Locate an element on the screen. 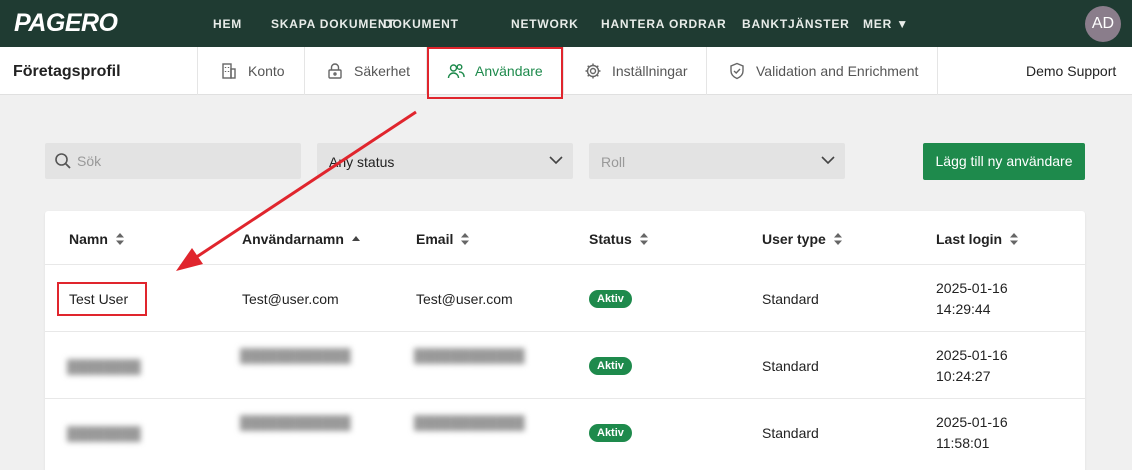 Image resolution: width=1132 pixels, height=470 pixels. gear-icon is located at coordinates (593, 71).